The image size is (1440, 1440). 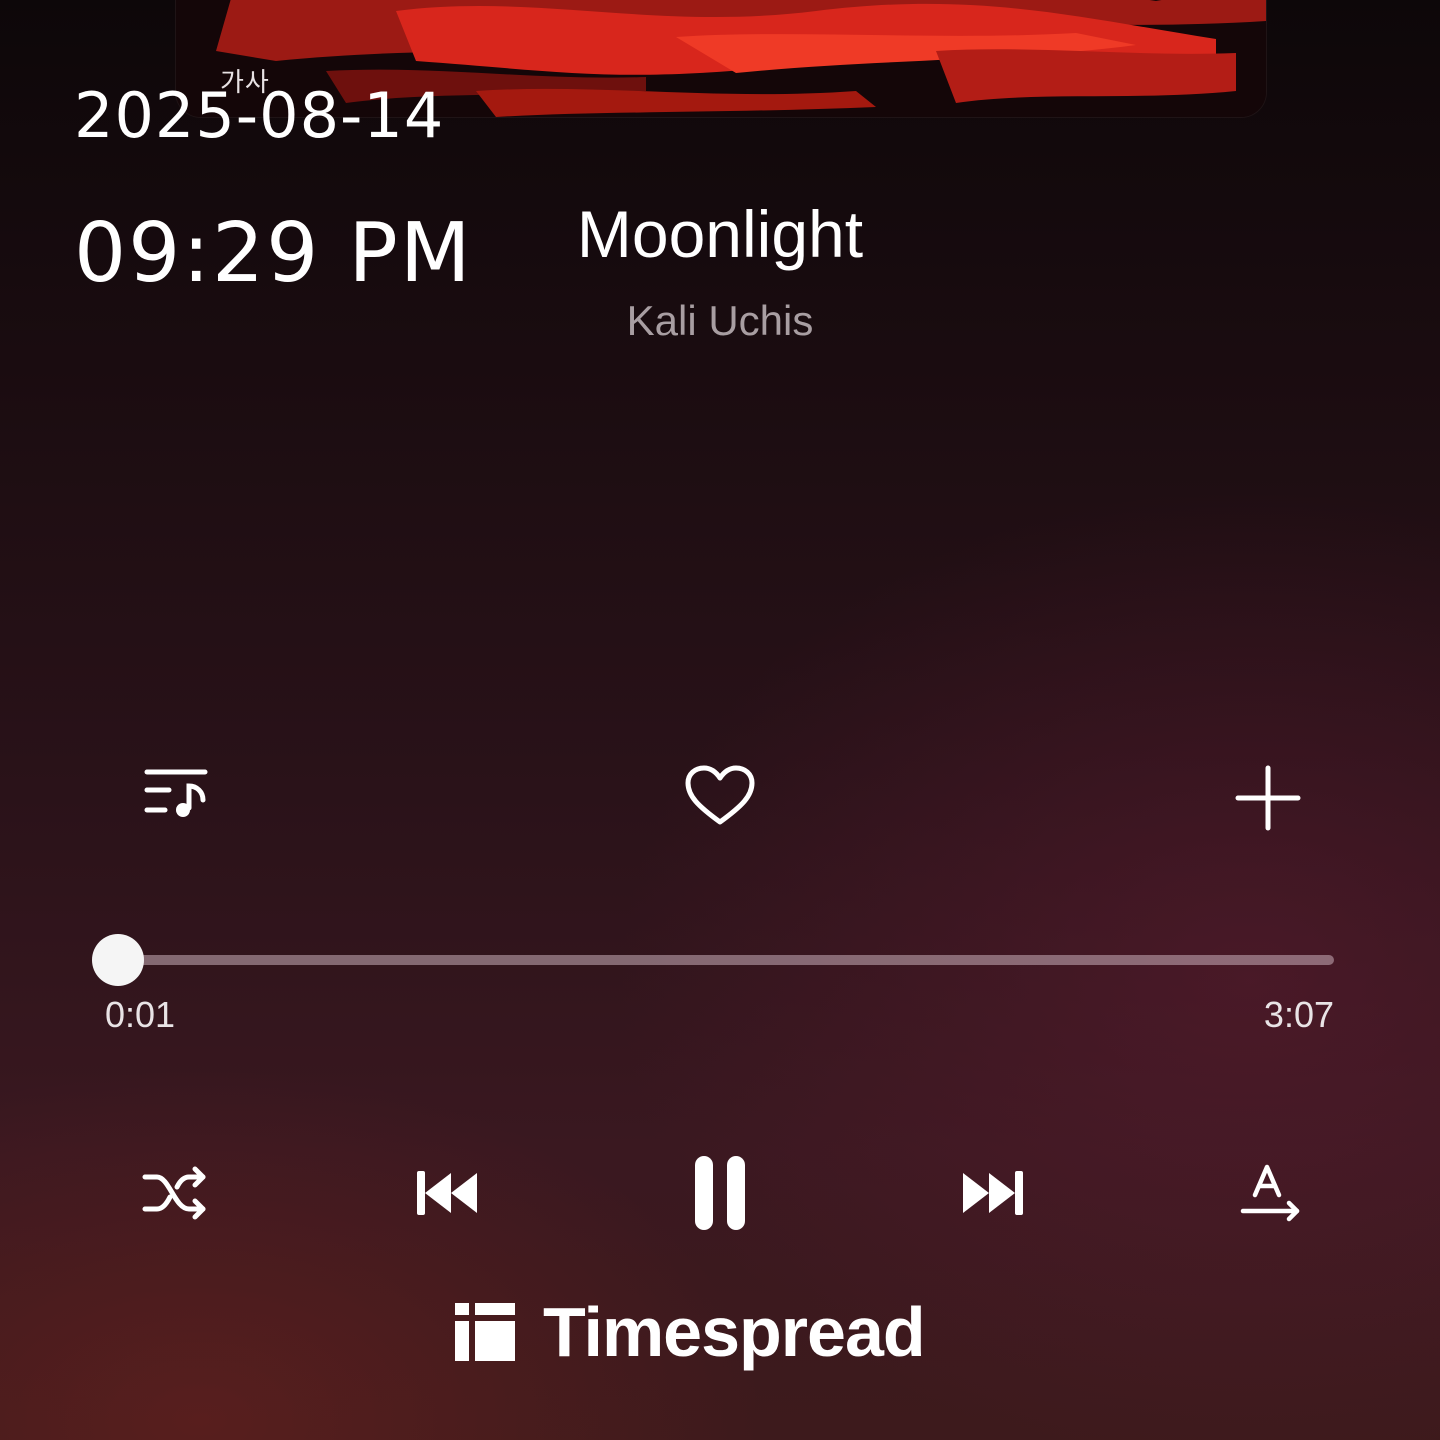 I want to click on shuffle-icon, so click(x=174, y=1193).